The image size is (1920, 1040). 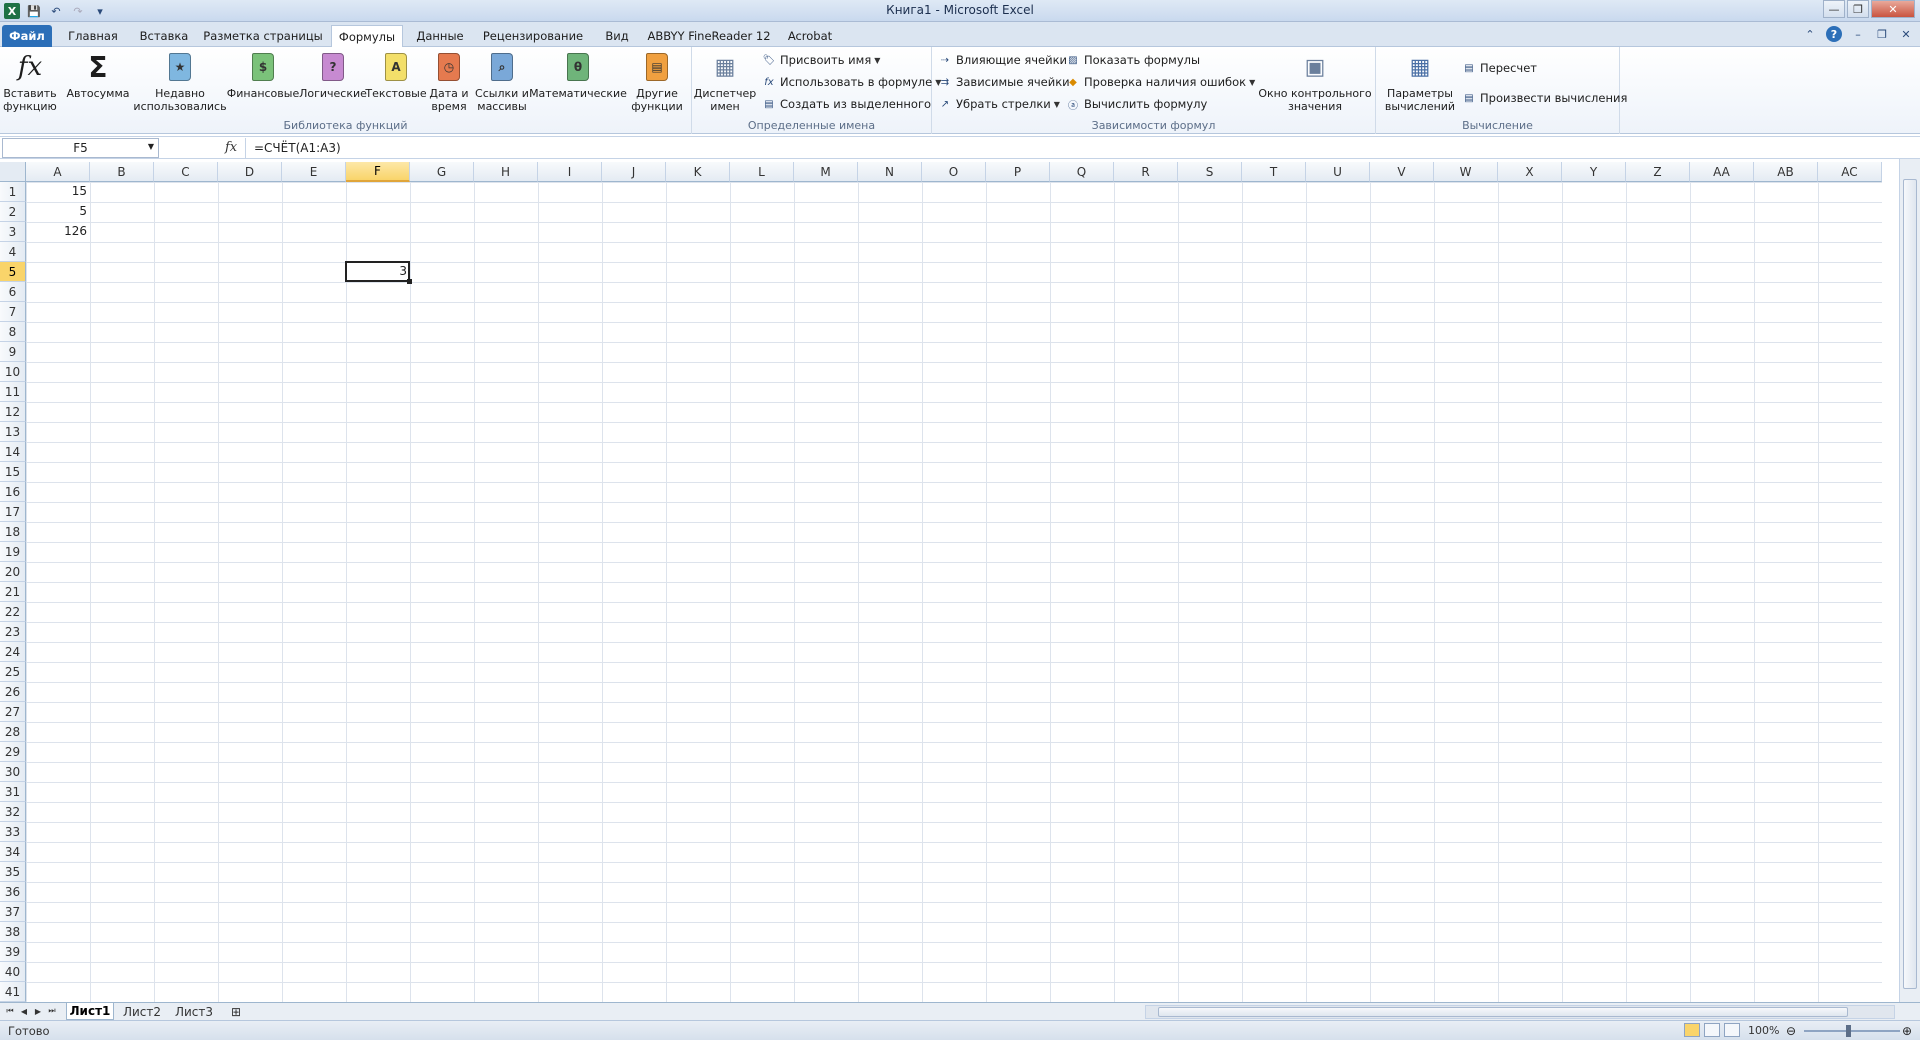 What do you see at coordinates (263, 36) in the screenshot?
I see `tab-page-layout: Разметка страницы` at bounding box center [263, 36].